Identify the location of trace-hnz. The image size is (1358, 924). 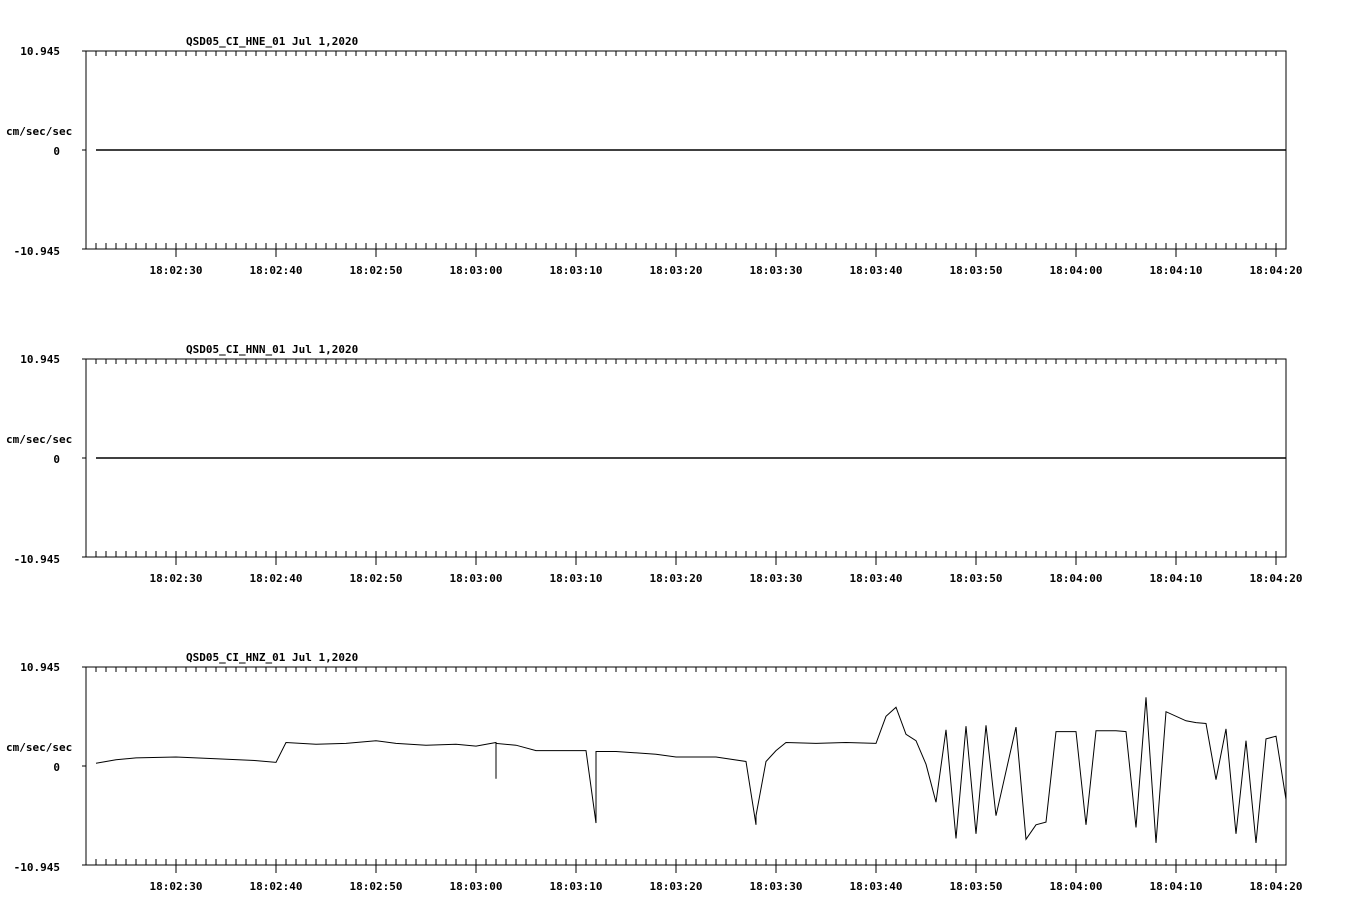
(691, 770).